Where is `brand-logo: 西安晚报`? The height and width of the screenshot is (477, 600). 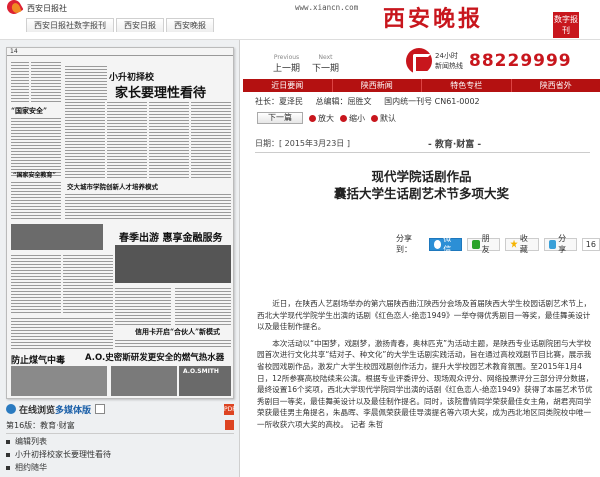 brand-logo: 西安晚报 is located at coordinates (459, 19).